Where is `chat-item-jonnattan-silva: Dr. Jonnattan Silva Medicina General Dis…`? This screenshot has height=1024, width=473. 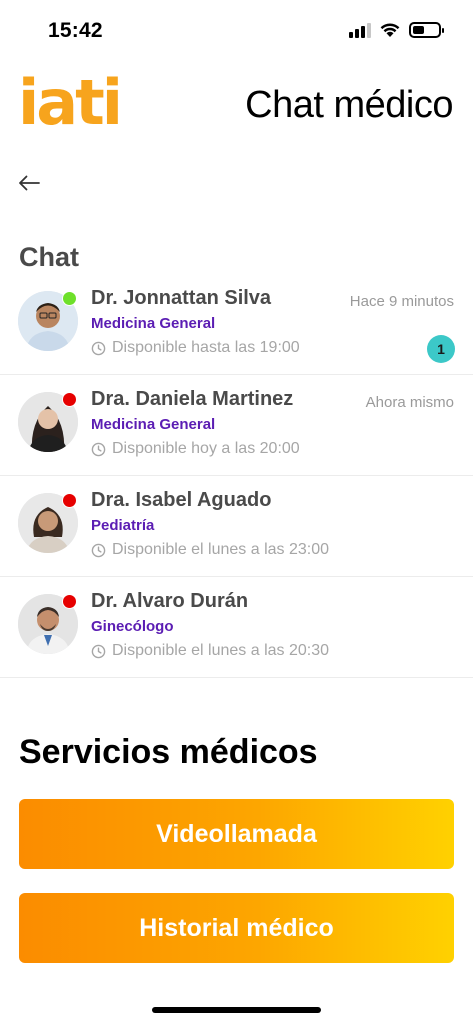
chat-item-jonnattan-silva: Dr. Jonnattan Silva Medicina General Dis… is located at coordinates (236, 324).